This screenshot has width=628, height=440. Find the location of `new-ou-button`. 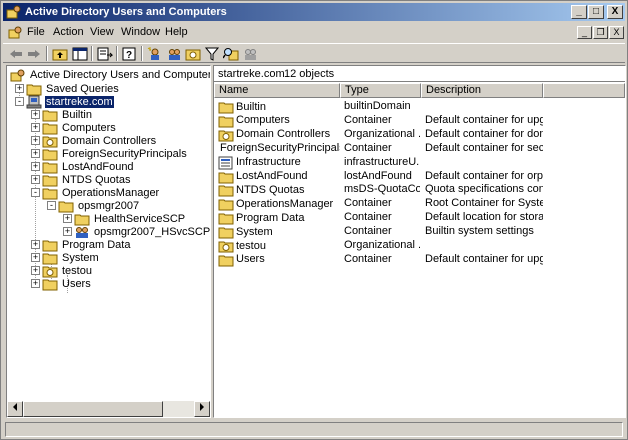

new-ou-button is located at coordinates (193, 53).